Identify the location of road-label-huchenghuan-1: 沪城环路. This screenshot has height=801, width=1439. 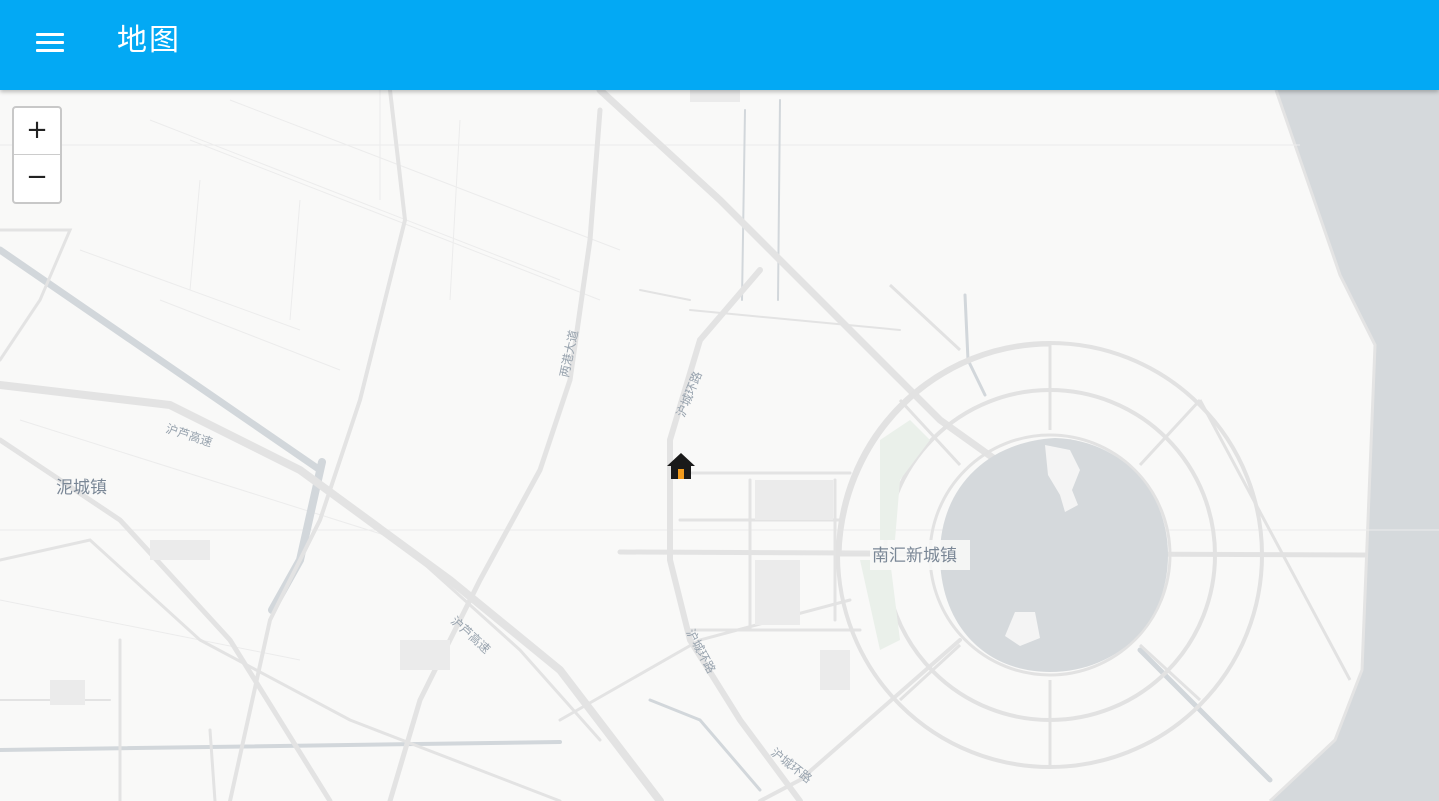
(689, 394).